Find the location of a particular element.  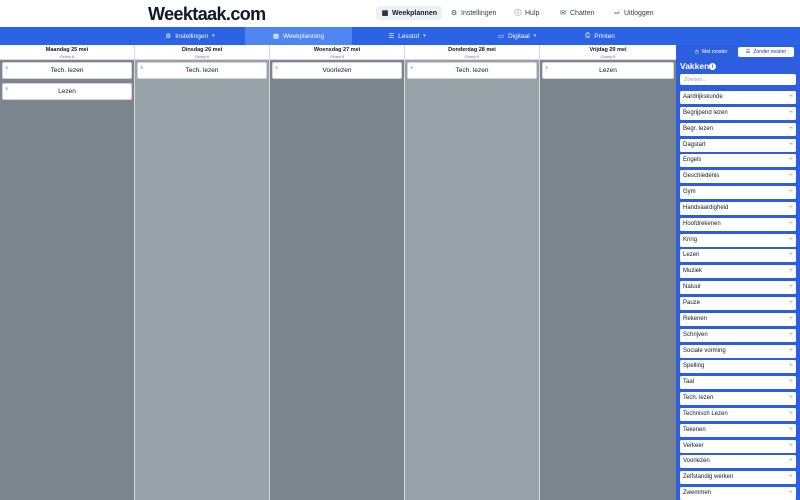

lesson-card: ✕ Tech. lezen ⋮ is located at coordinates (202, 70).